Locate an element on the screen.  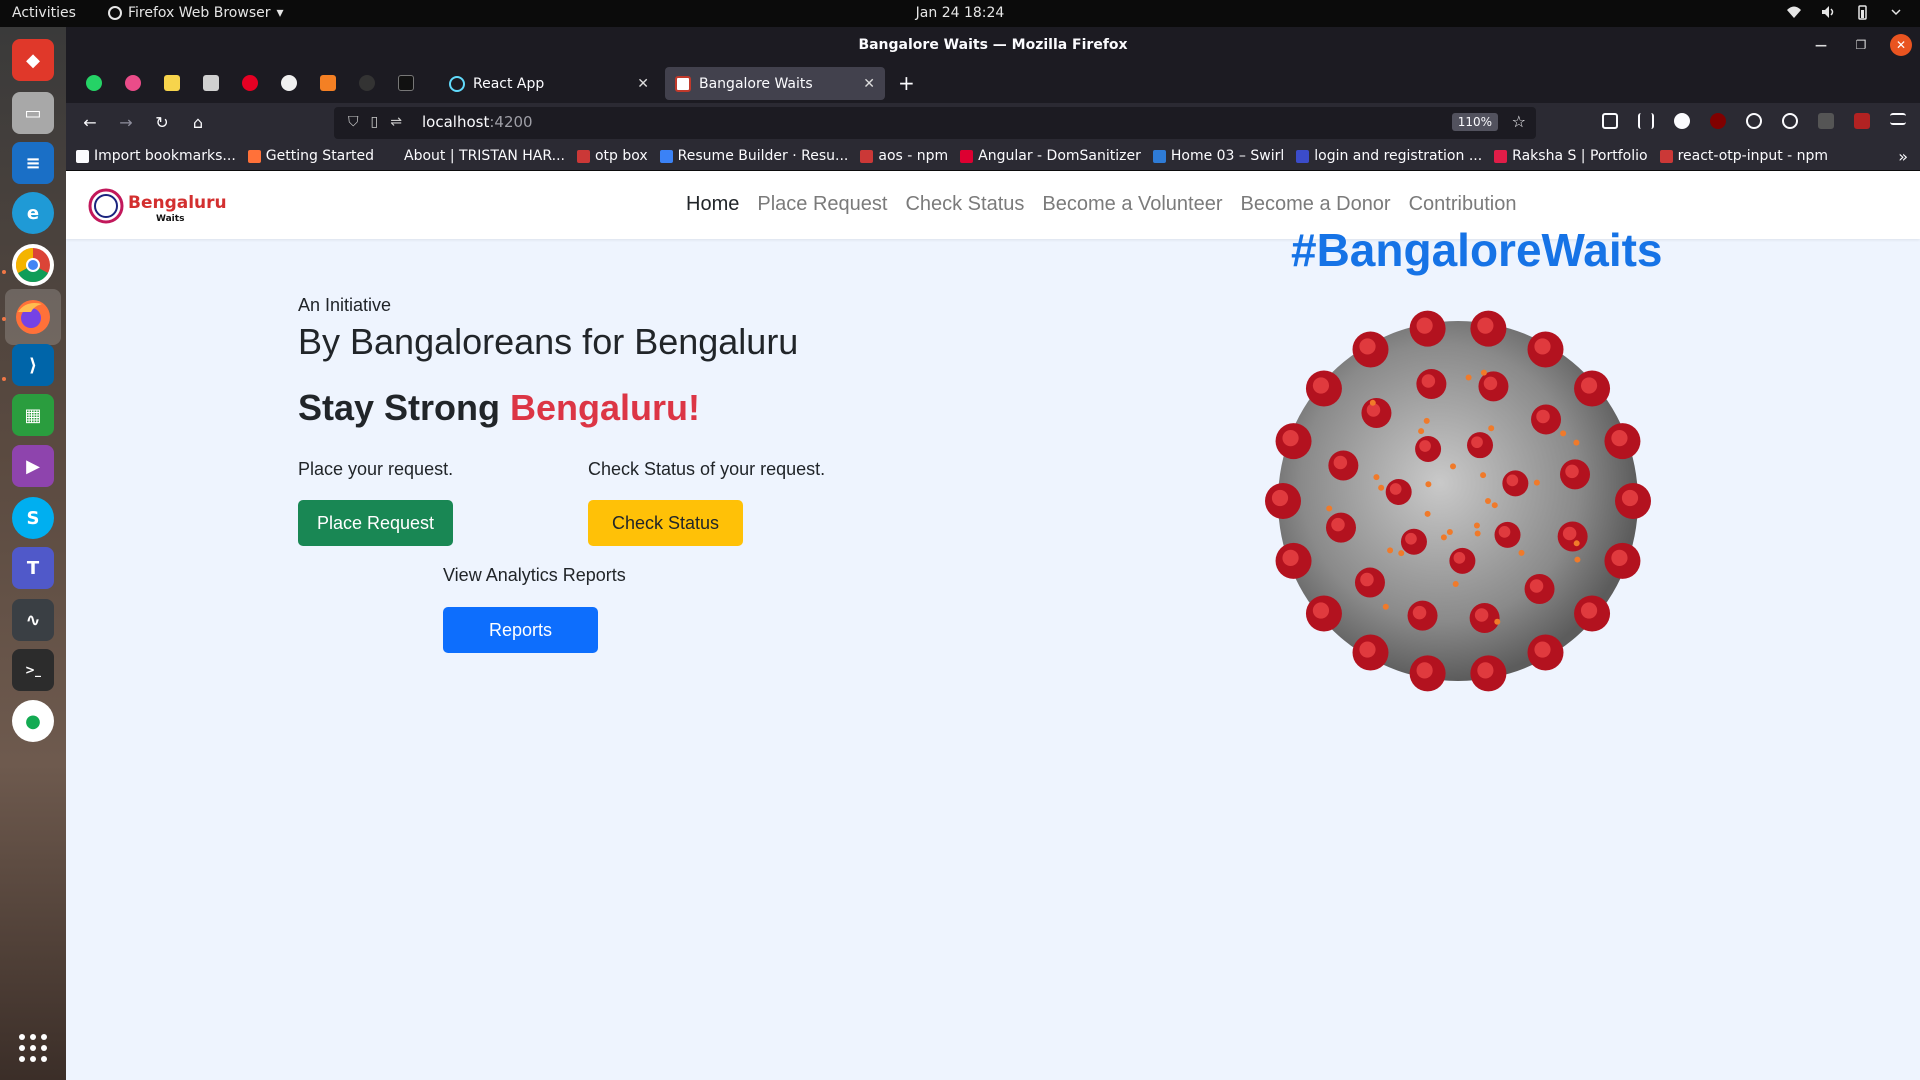
system-tray is located at coordinates (1845, 12).